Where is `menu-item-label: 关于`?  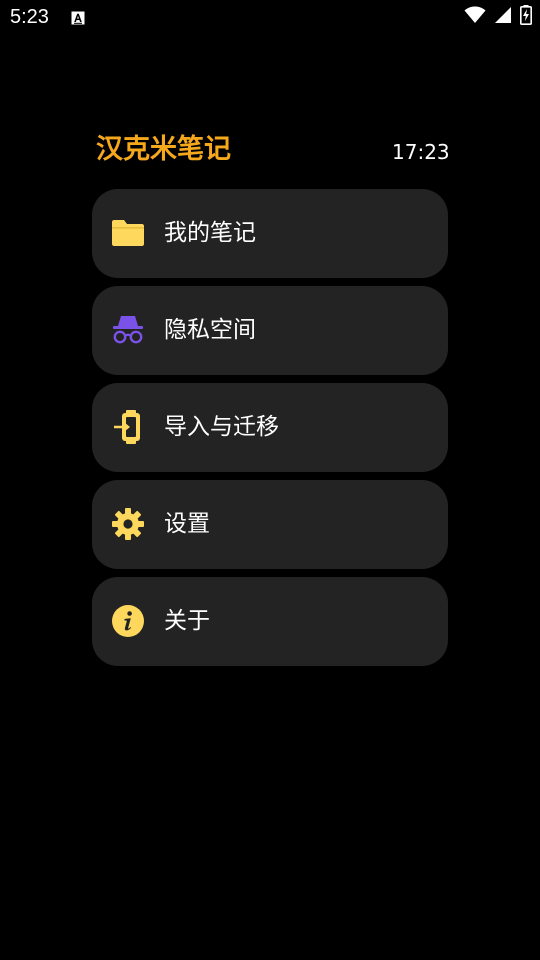 menu-item-label: 关于 is located at coordinates (187, 621).